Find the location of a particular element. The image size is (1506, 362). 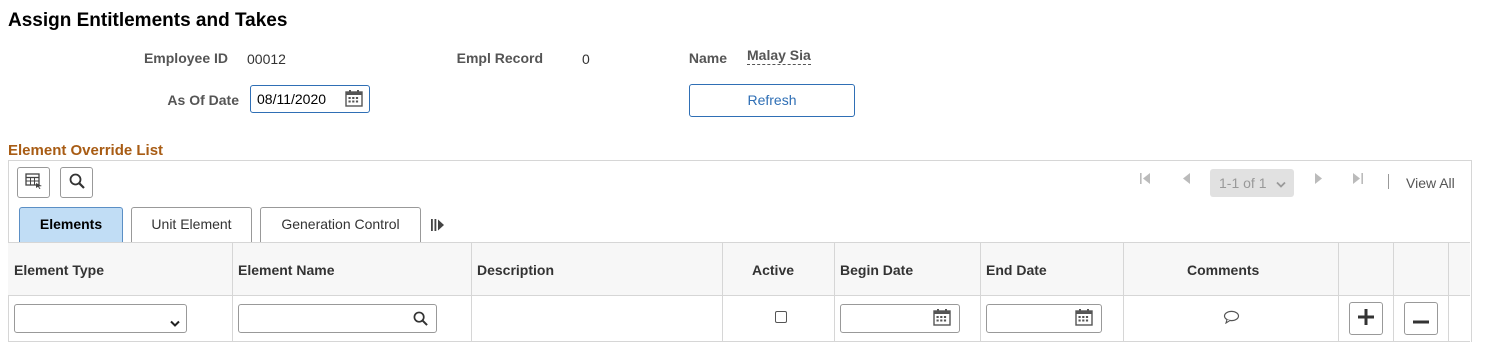

element-name-input is located at coordinates (337, 318).